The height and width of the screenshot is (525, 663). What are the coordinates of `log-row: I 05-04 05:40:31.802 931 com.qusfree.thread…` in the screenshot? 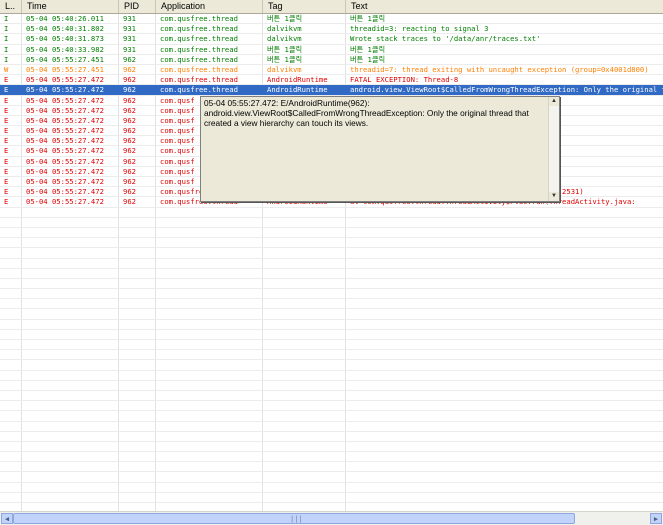 It's located at (331, 29).